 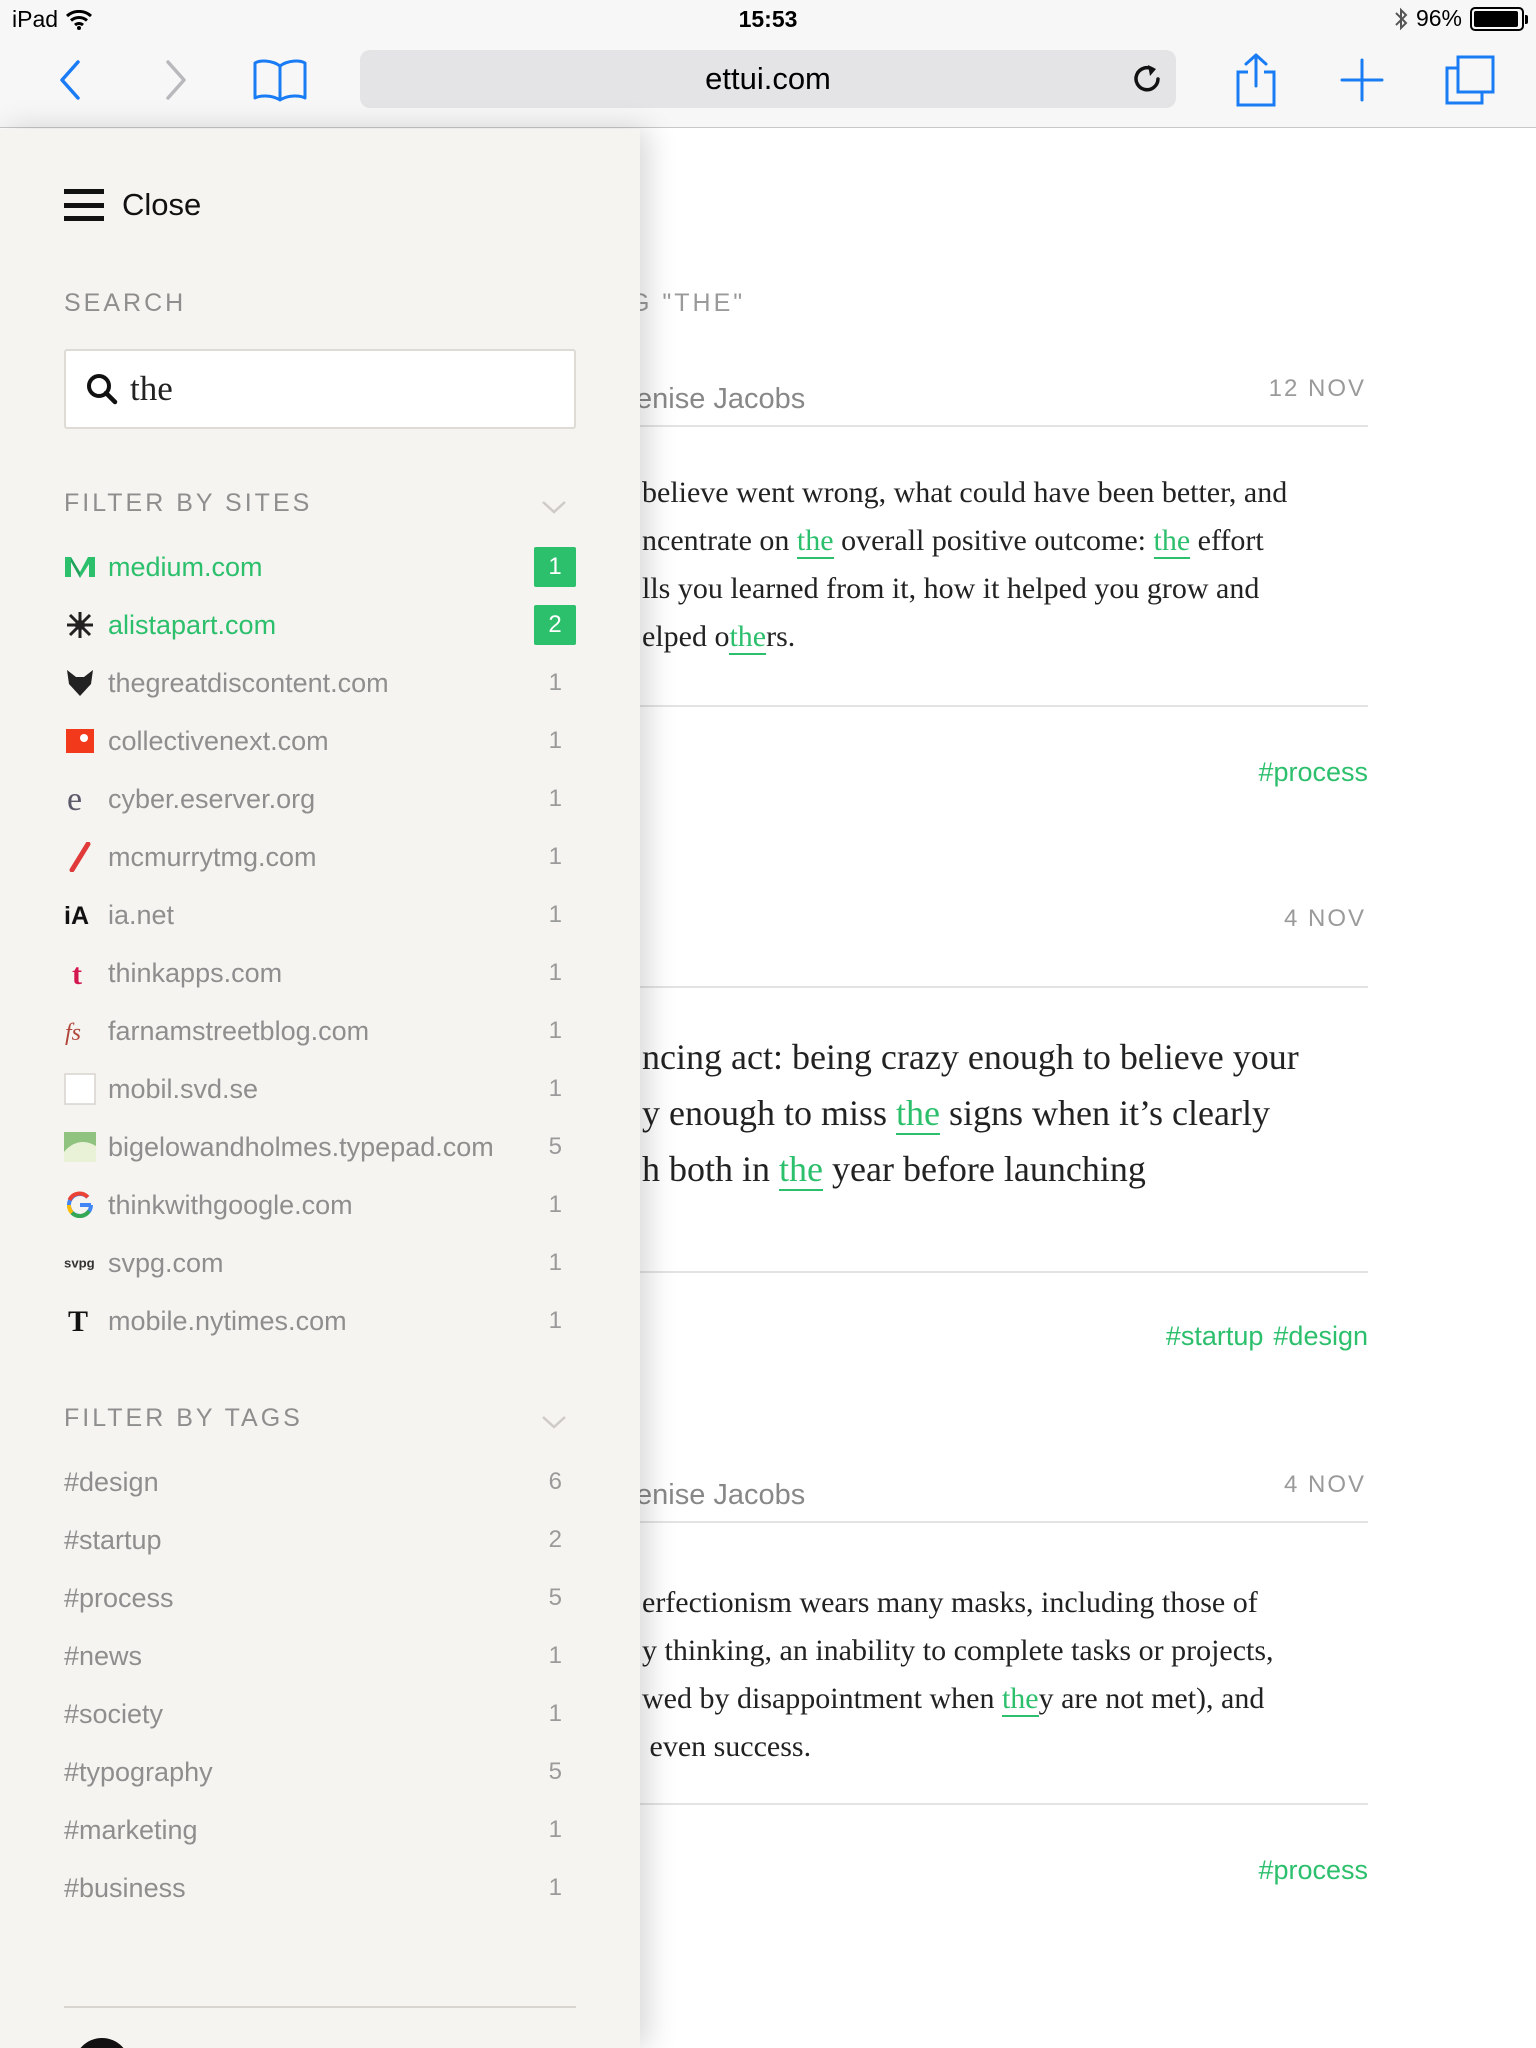 What do you see at coordinates (80, 1205) in the screenshot?
I see `google-icon` at bounding box center [80, 1205].